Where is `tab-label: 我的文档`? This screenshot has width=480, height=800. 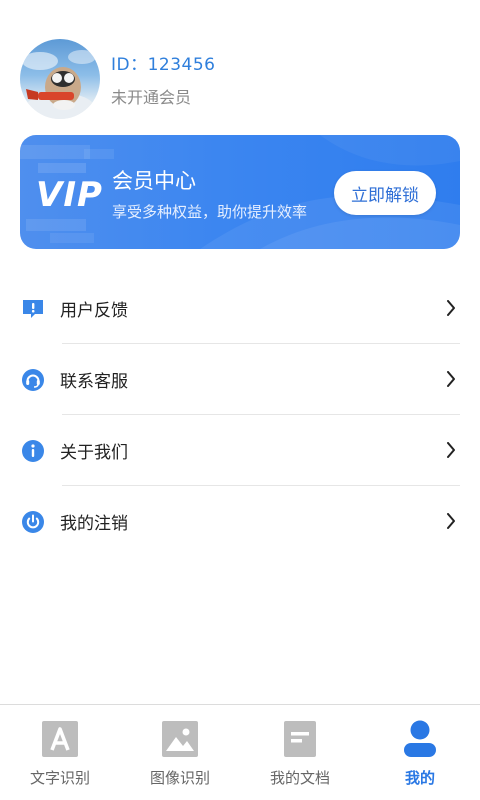
tab-label: 我的文档 is located at coordinates (299, 778).